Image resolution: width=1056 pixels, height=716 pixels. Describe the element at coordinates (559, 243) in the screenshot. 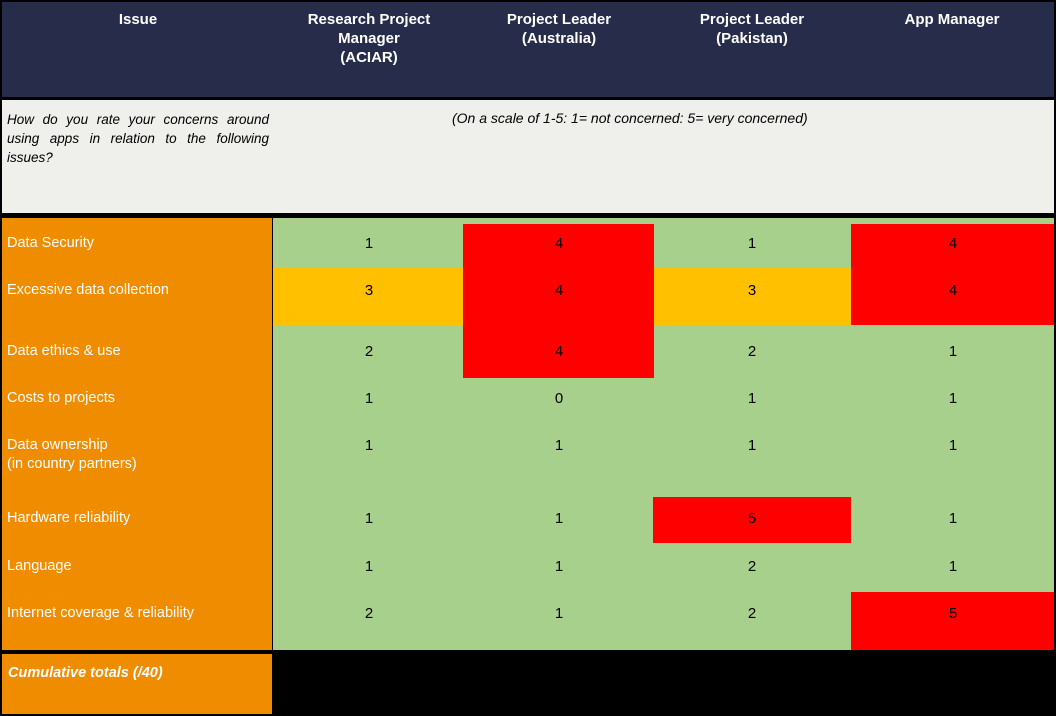

I see `cell-value-australia-data-security: 4` at that location.